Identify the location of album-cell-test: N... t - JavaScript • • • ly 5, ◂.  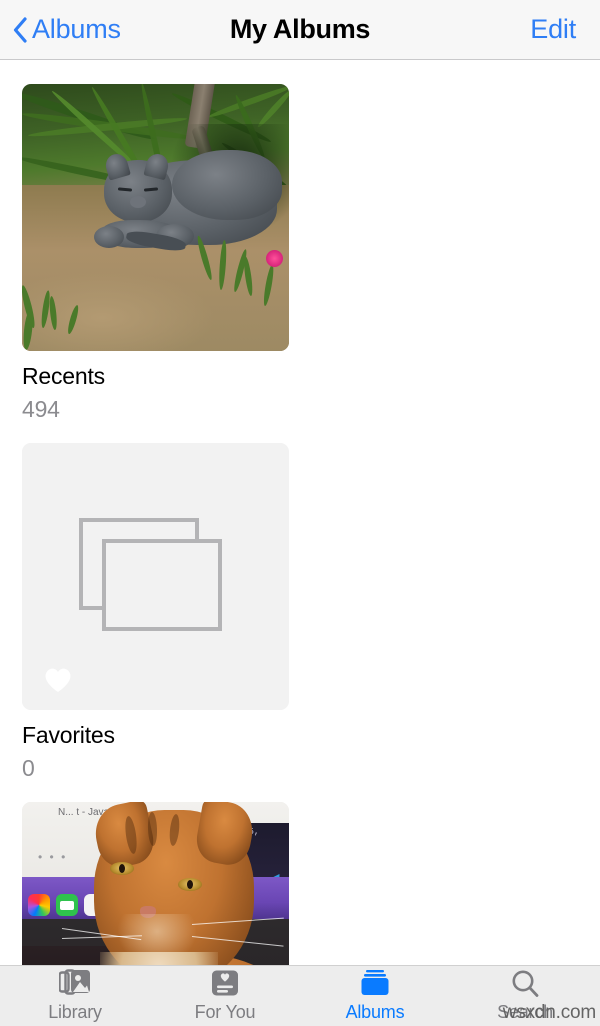
(155, 883).